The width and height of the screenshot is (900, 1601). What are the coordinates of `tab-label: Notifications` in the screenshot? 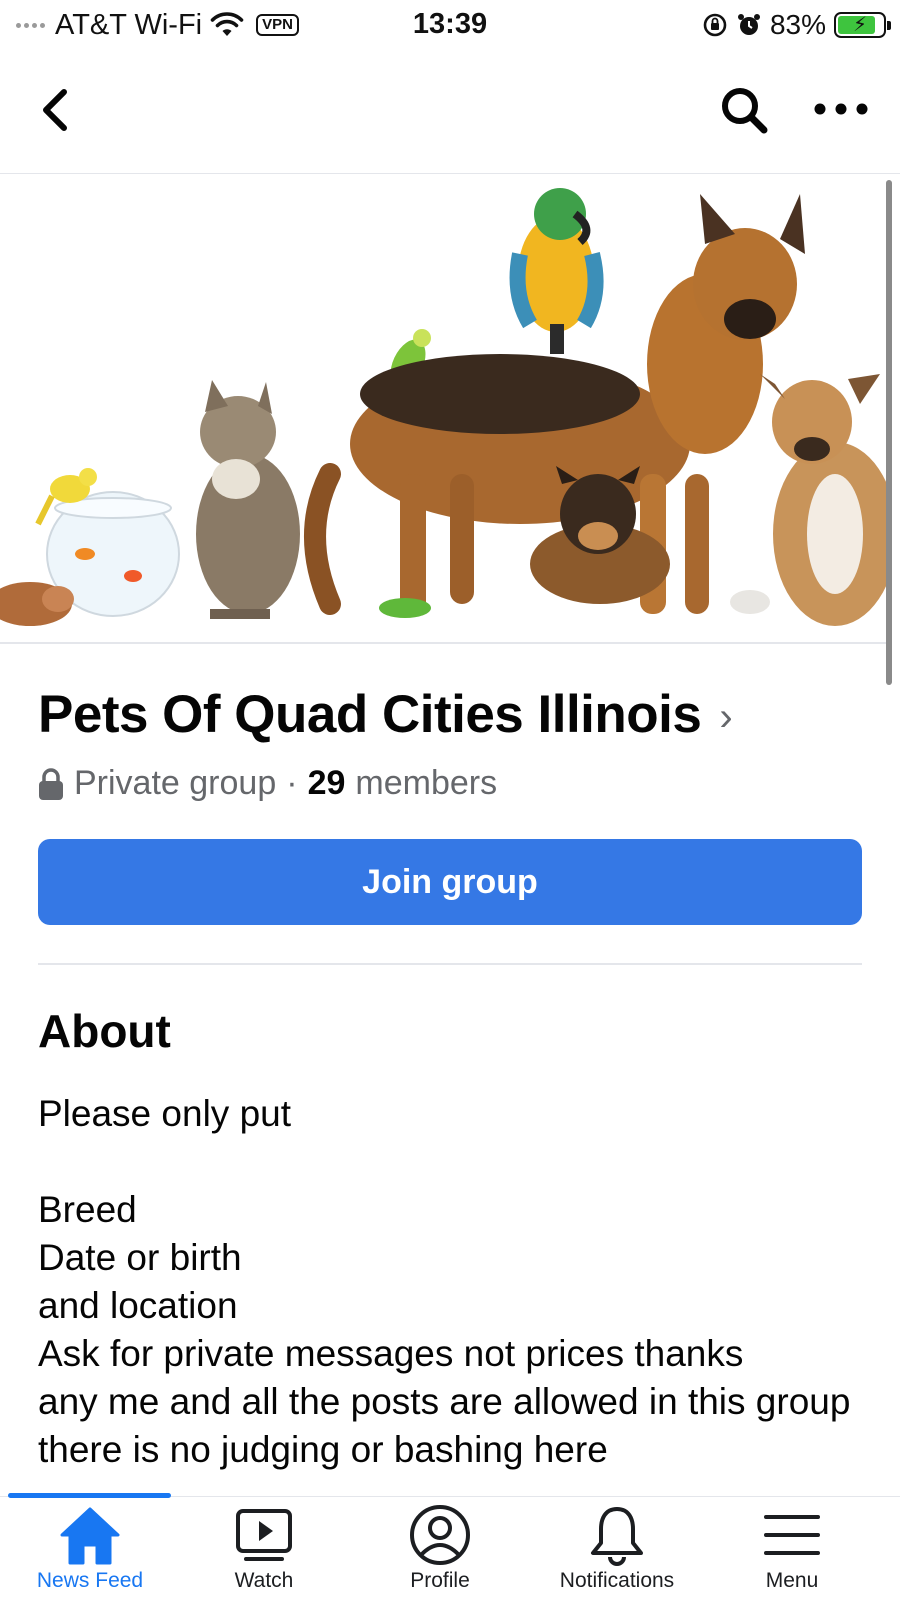 It's located at (617, 1580).